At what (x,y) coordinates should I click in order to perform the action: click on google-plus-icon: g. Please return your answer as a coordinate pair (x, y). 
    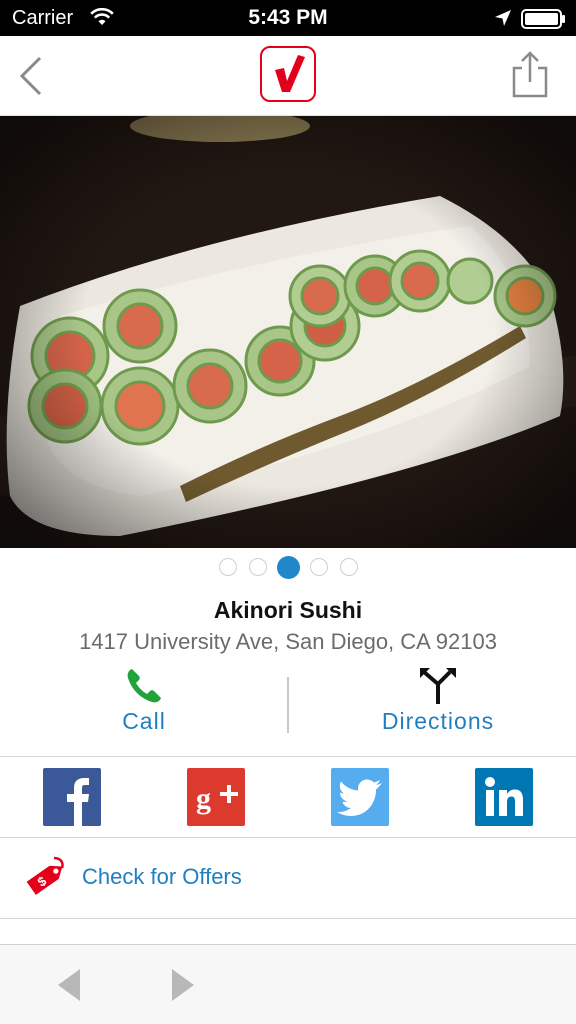
    Looking at the image, I should click on (217, 798).